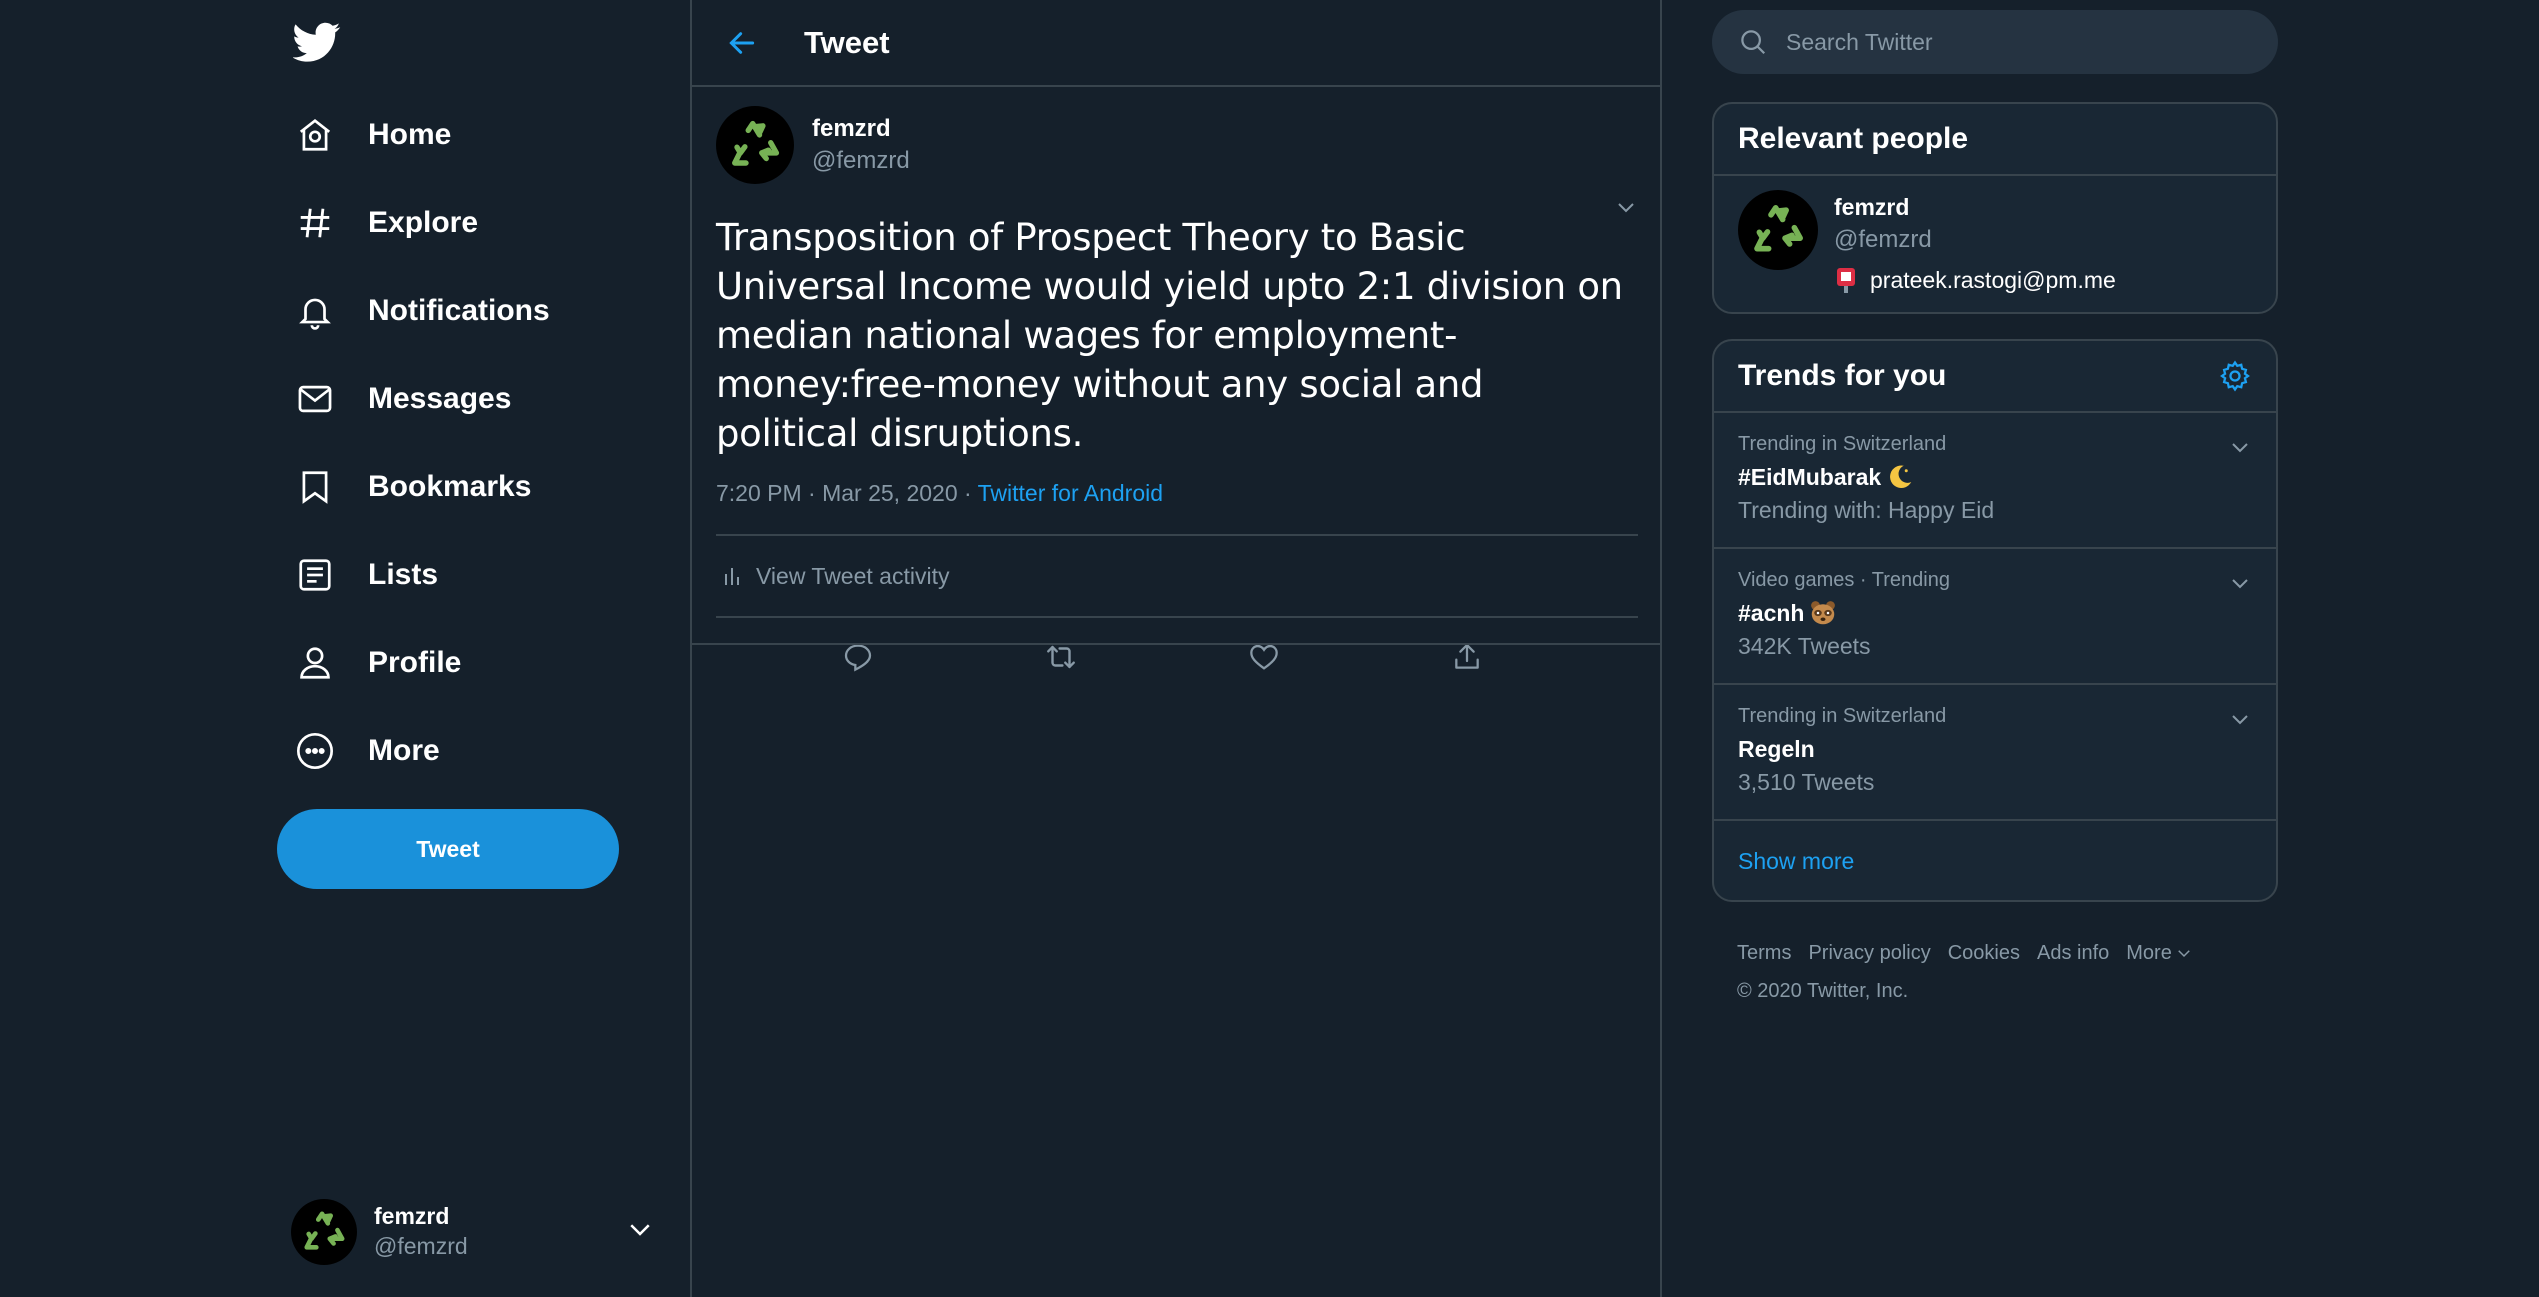 Image resolution: width=2539 pixels, height=1297 pixels. Describe the element at coordinates (412, 1216) in the screenshot. I see `account-name: femzrd` at that location.